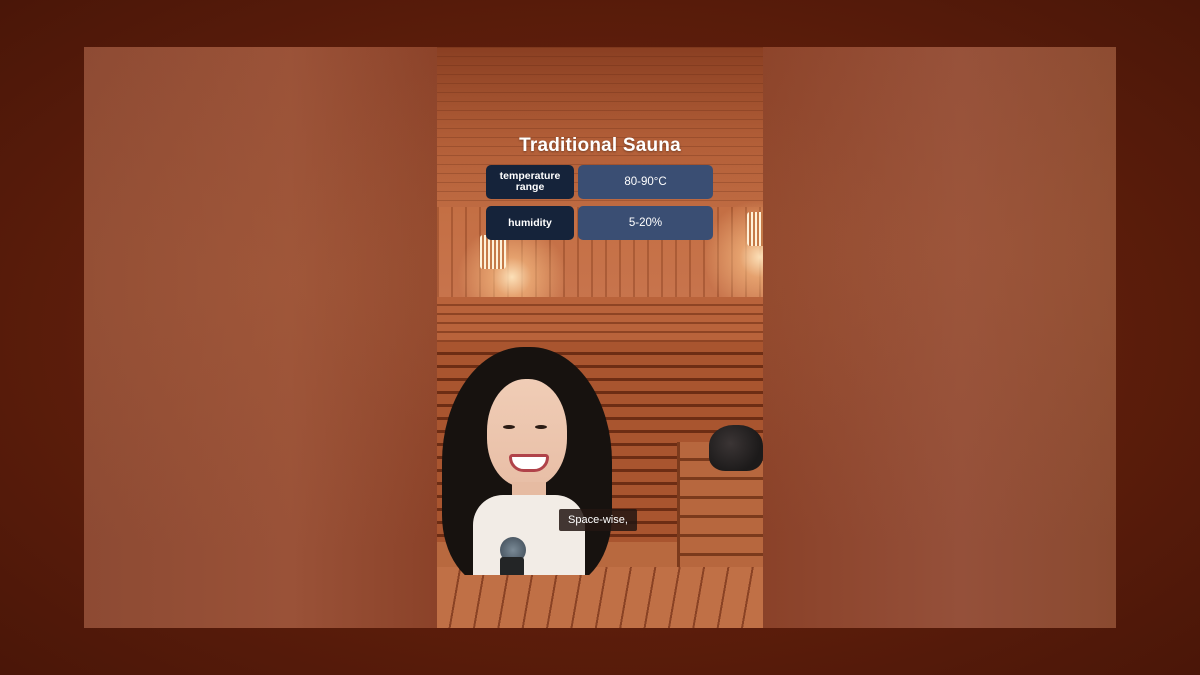 The width and height of the screenshot is (1200, 675). Describe the element at coordinates (755, 229) in the screenshot. I see `wall-lamp-right` at that location.